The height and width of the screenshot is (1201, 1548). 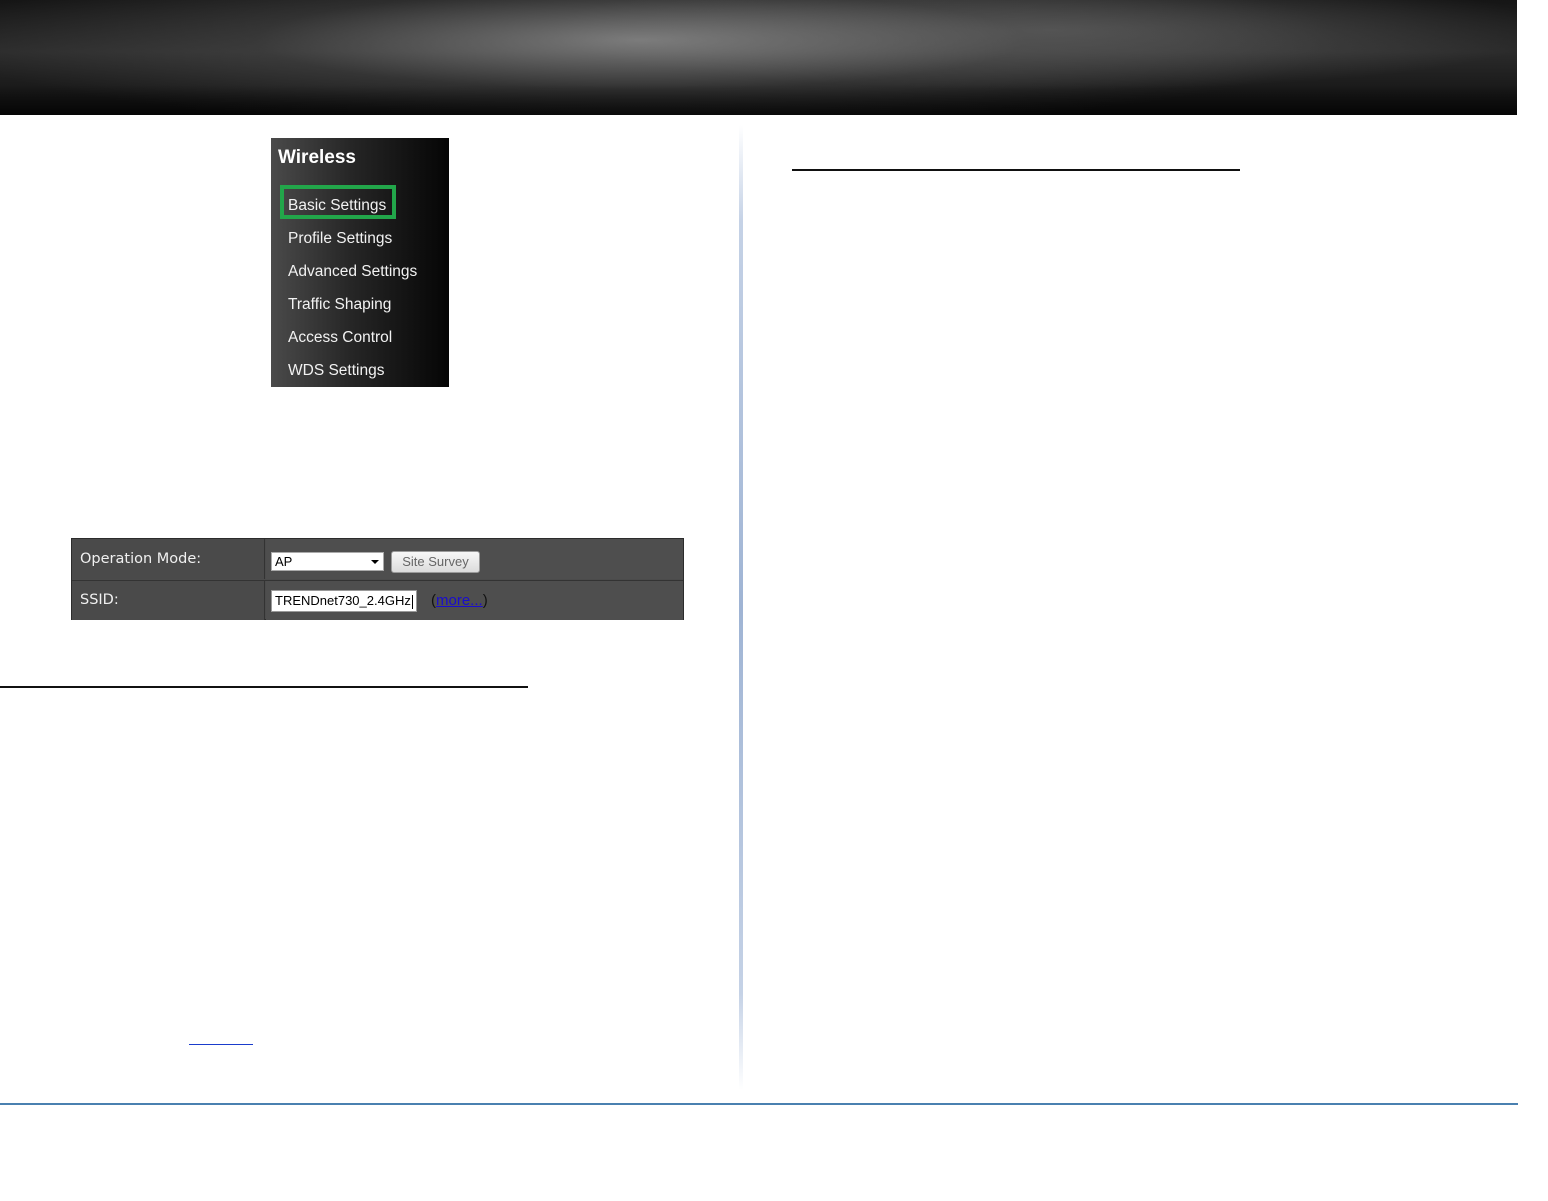 I want to click on menu-item-traffic-shaping: Traffic Shaping, so click(x=339, y=305).